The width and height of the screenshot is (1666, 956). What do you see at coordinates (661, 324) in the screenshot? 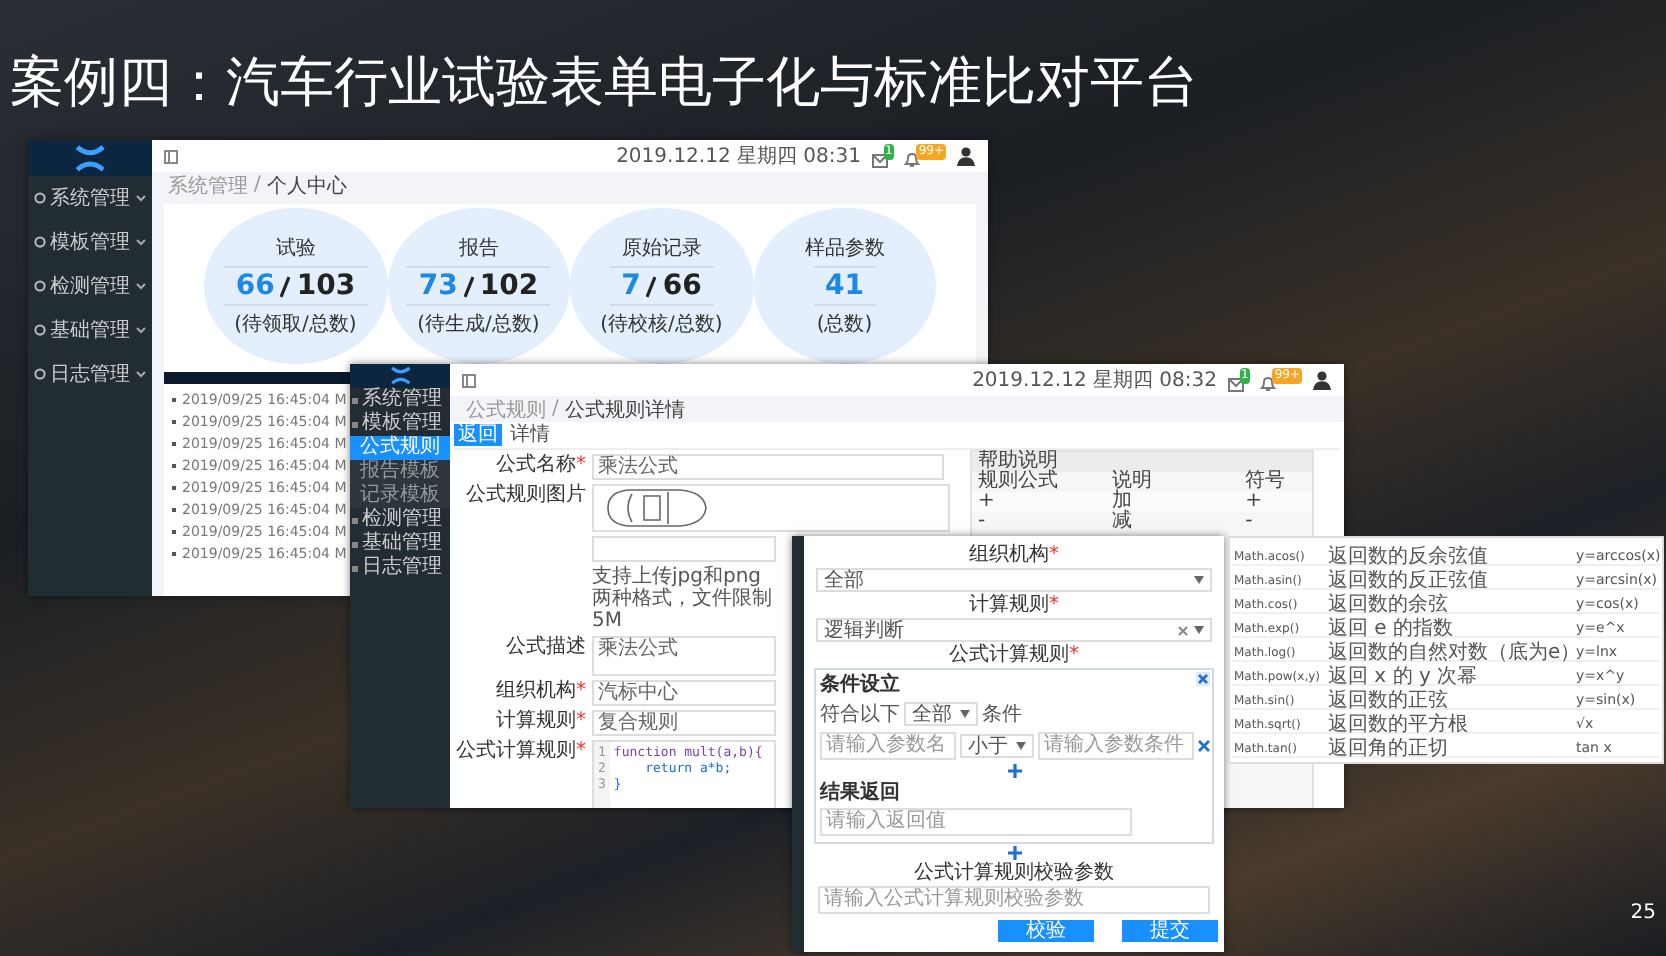
I see `stat-caption: (待校核/总数)` at bounding box center [661, 324].